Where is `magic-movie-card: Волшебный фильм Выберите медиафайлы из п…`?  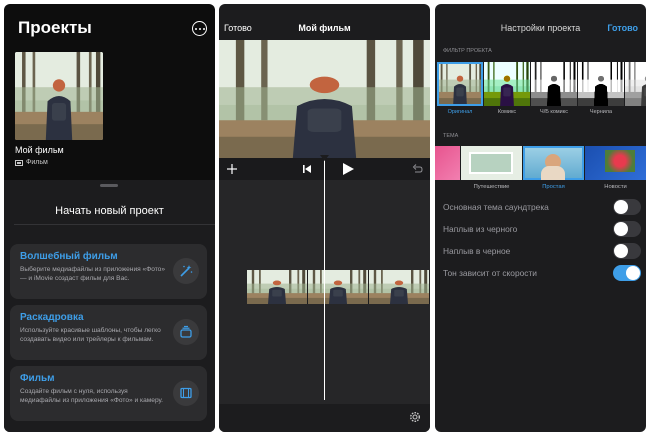 magic-movie-card: Волшебный фильм Выберите медиафайлы из п… is located at coordinates (108, 271).